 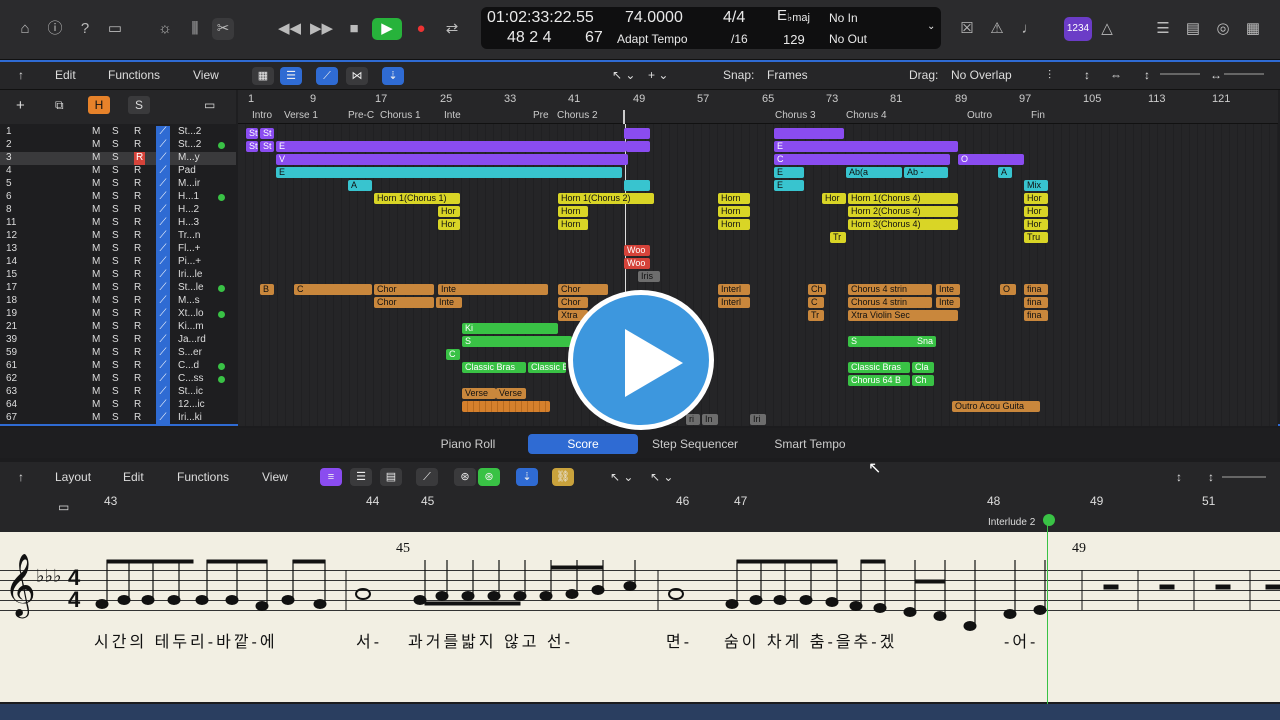 I want to click on track-header: 14 M S R ⟋ Pi...+, so click(x=118, y=262).